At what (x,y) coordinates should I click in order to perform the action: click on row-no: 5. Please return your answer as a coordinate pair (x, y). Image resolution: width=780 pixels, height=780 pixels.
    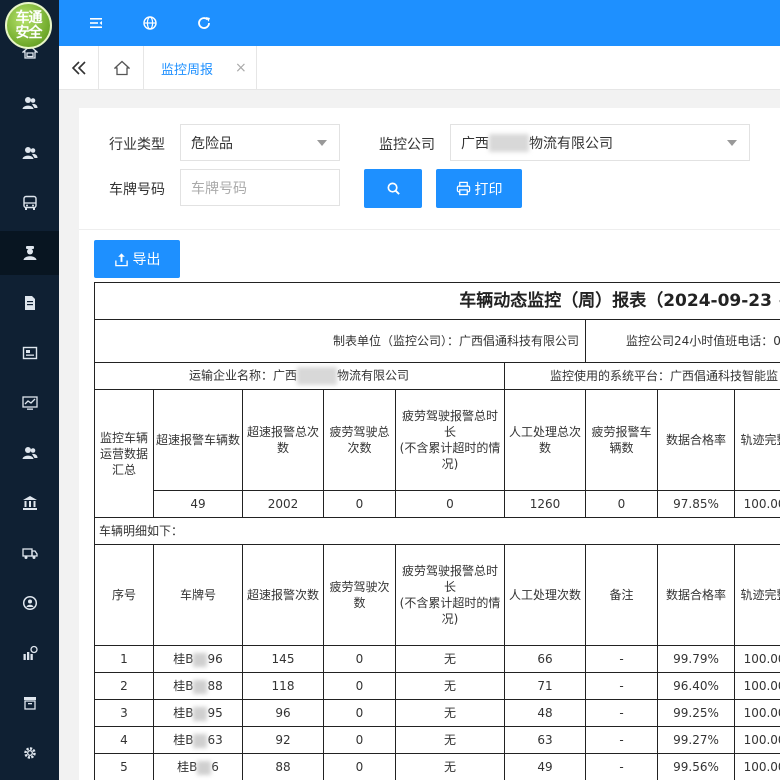
    Looking at the image, I should click on (124, 766).